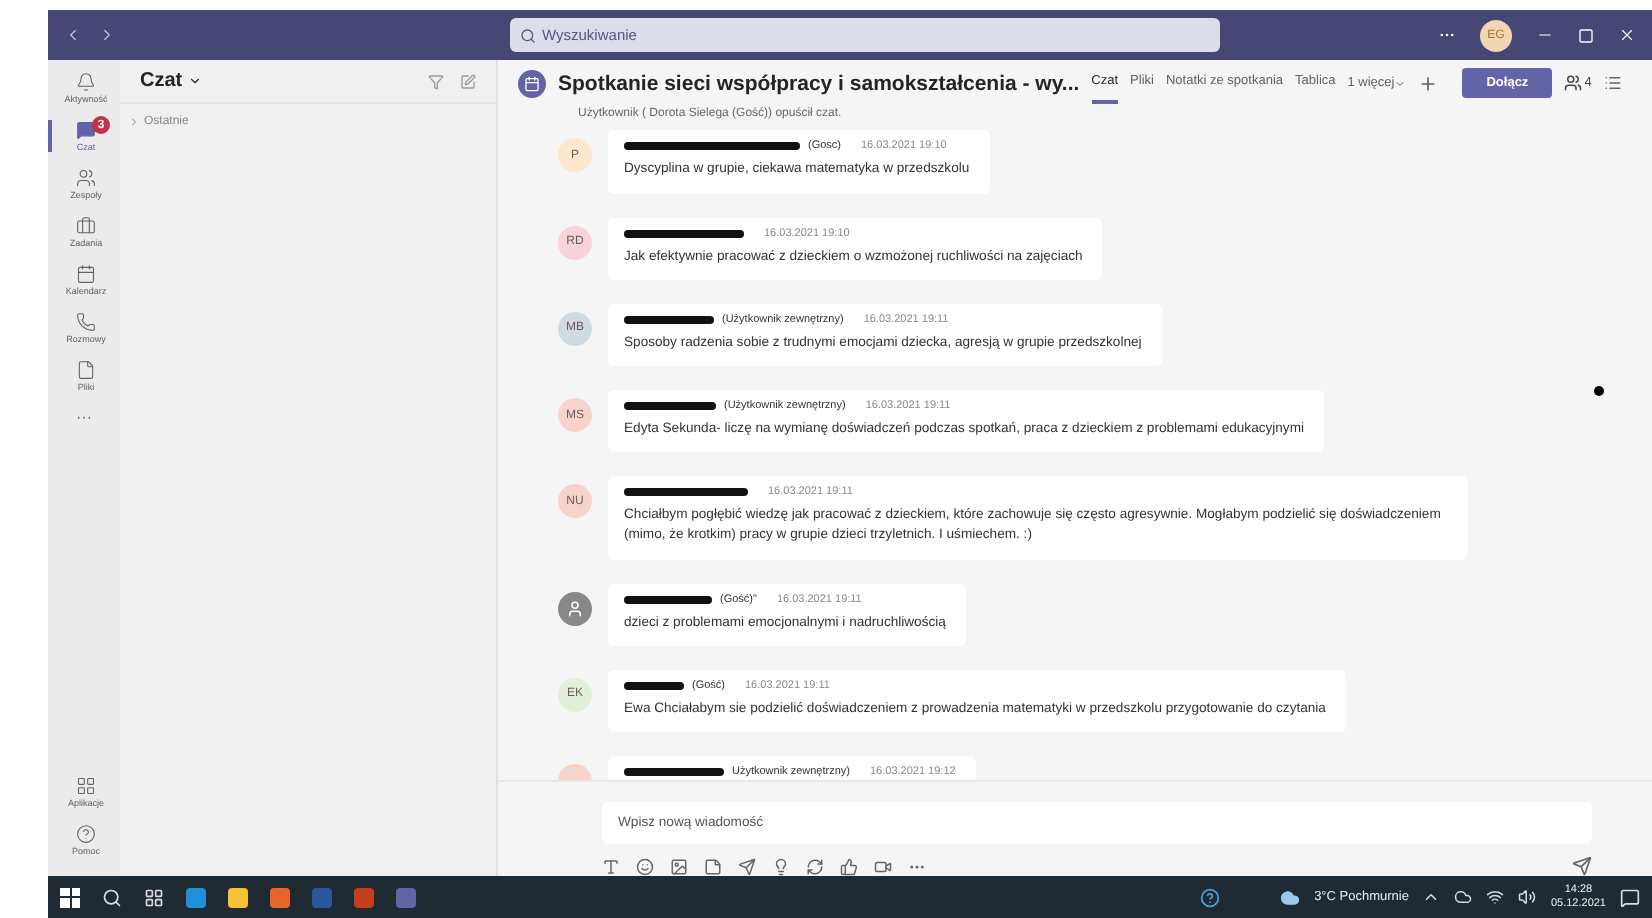 This screenshot has width=1652, height=918. I want to click on grid-icon, so click(86, 786).